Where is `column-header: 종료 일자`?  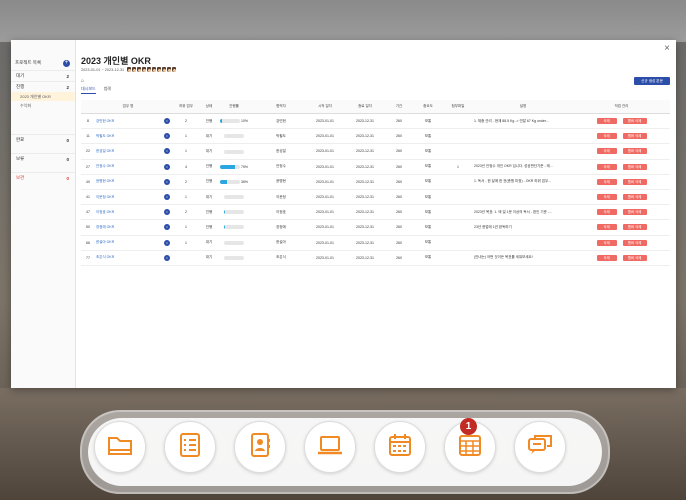 column-header: 종료 일자 is located at coordinates (365, 107).